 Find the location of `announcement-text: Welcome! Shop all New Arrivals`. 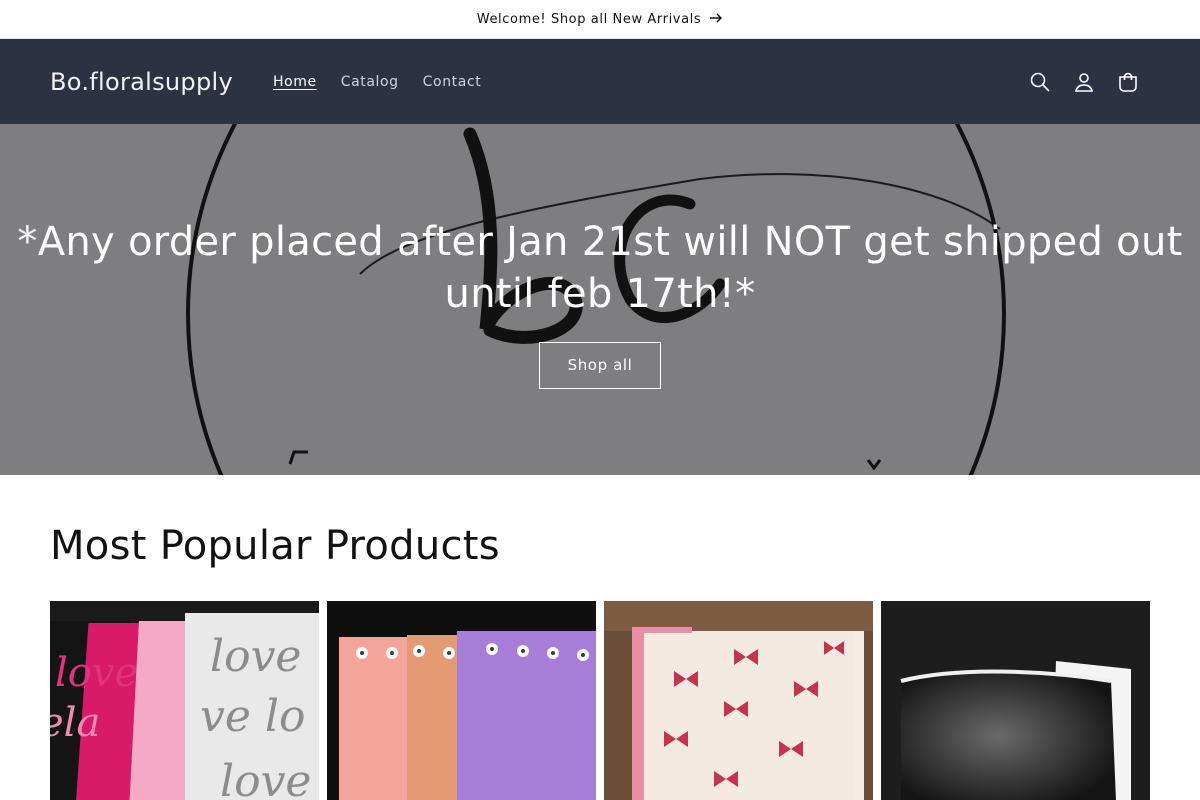

announcement-text: Welcome! Shop all New Arrivals is located at coordinates (589, 19).